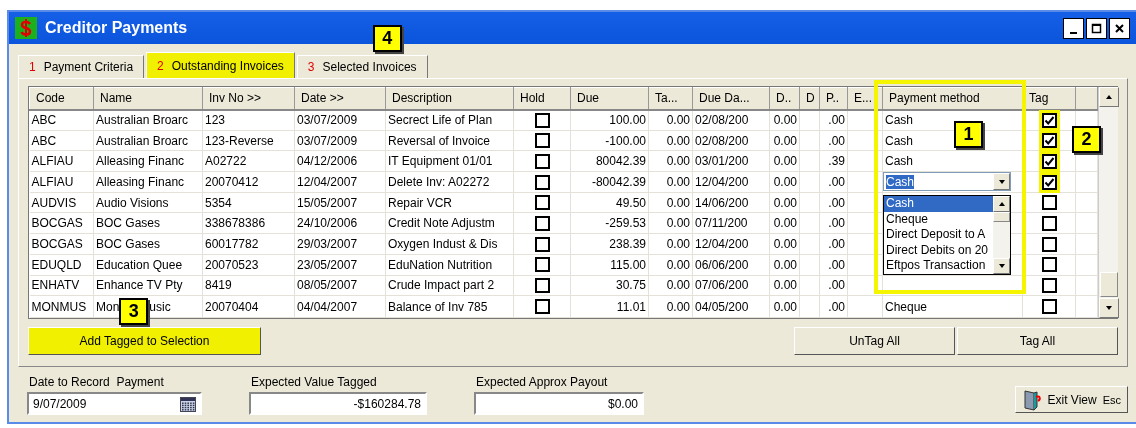 The image size is (1136, 428). What do you see at coordinates (139, 285) in the screenshot?
I see `name-cell: Enhance TV Pty` at bounding box center [139, 285].